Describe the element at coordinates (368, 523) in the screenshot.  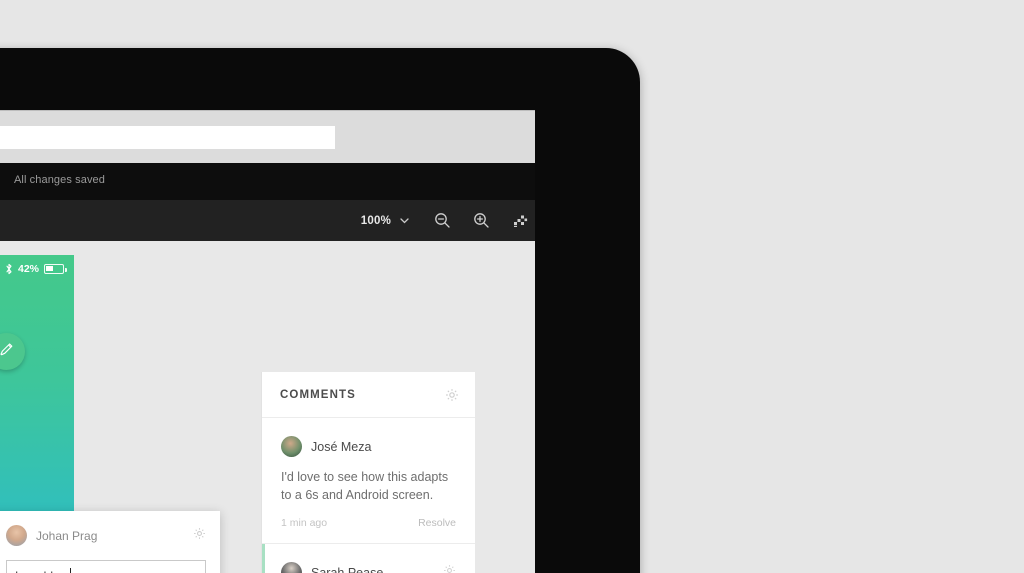
I see `comment-meta: 1 min ago Resolve` at that location.